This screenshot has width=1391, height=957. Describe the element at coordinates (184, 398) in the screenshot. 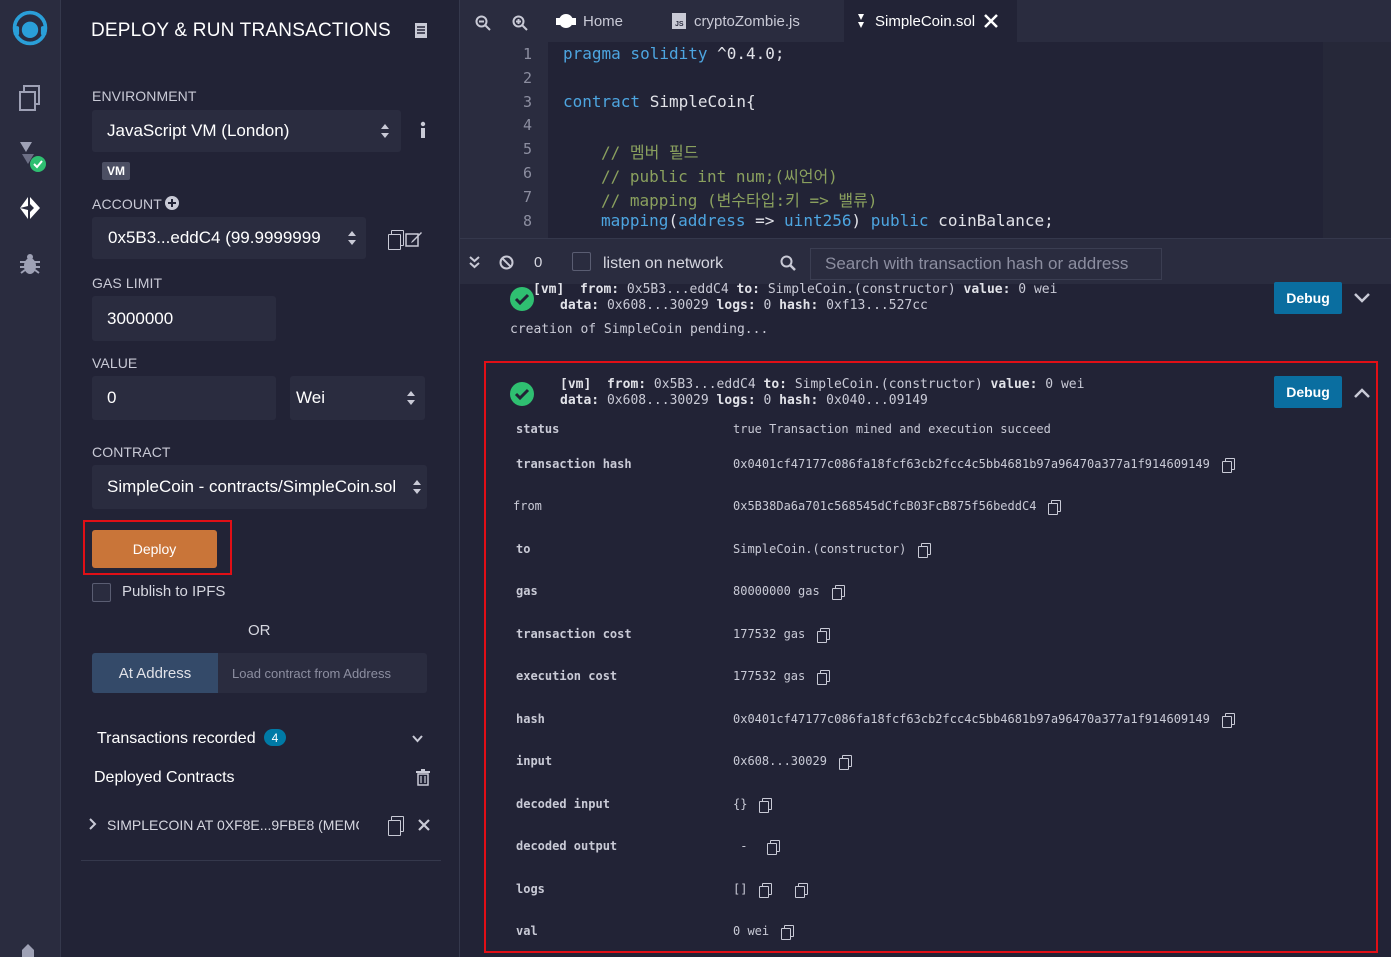

I see `value-input: 0` at that location.